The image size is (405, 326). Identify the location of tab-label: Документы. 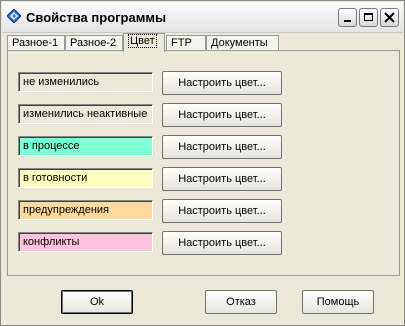
(239, 43).